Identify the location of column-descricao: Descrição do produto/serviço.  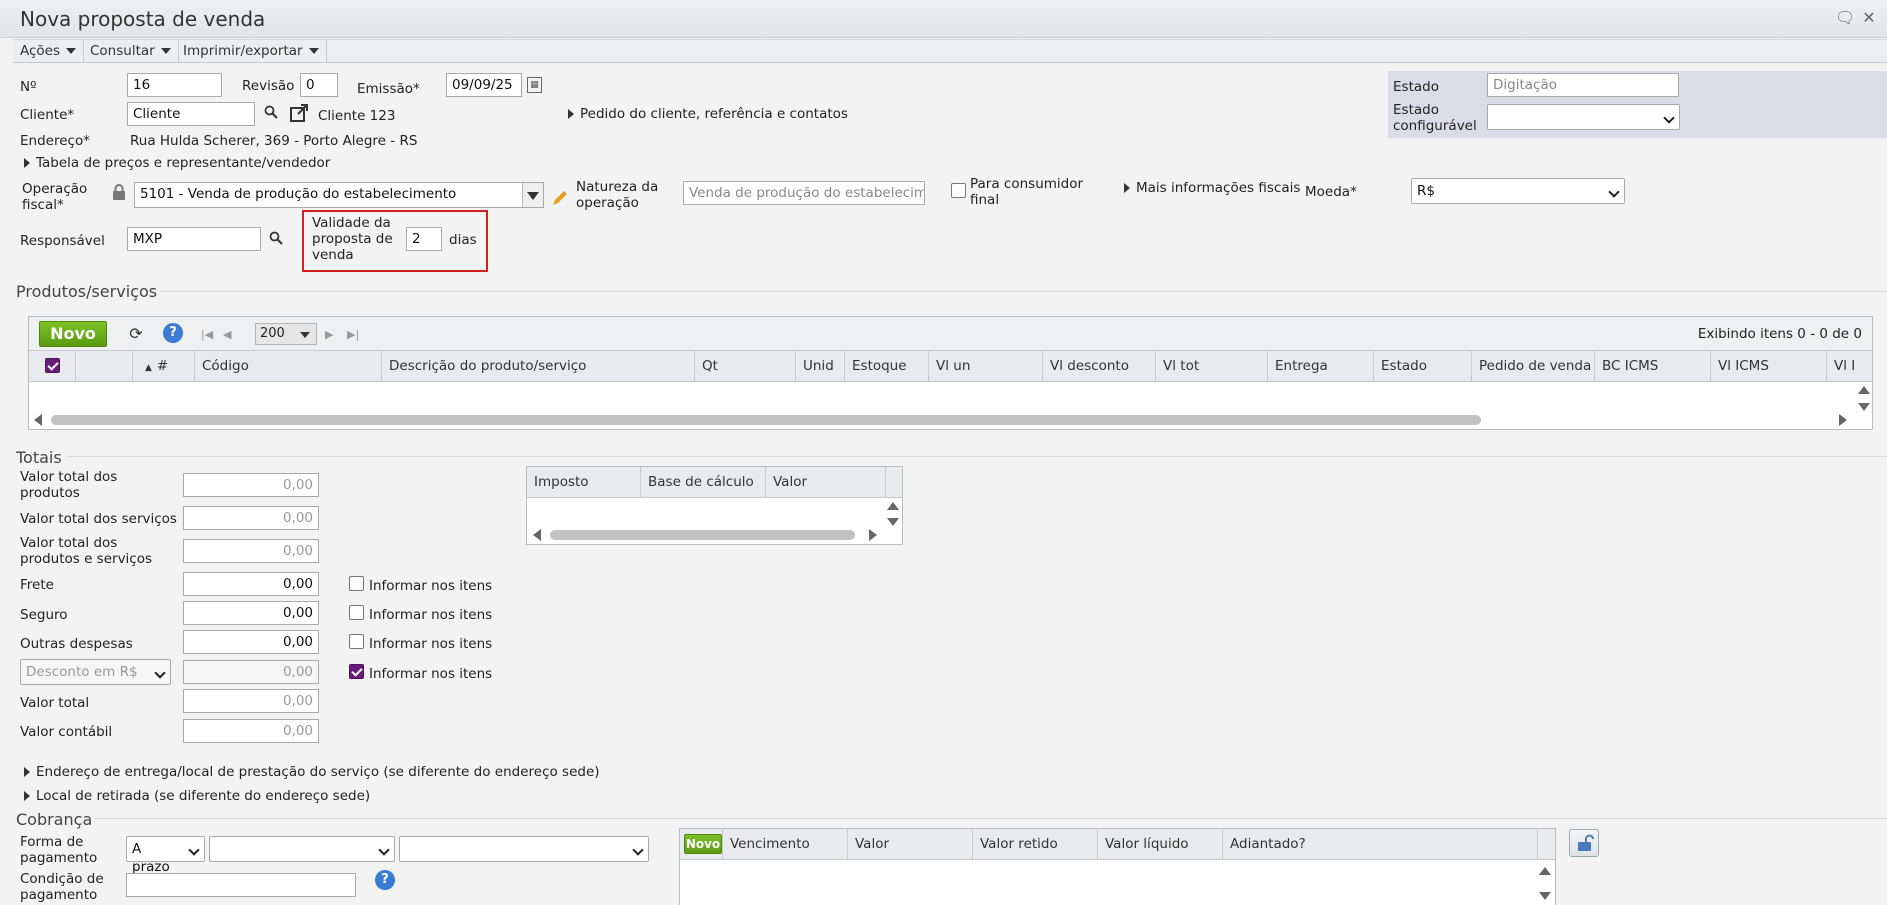
(538, 366).